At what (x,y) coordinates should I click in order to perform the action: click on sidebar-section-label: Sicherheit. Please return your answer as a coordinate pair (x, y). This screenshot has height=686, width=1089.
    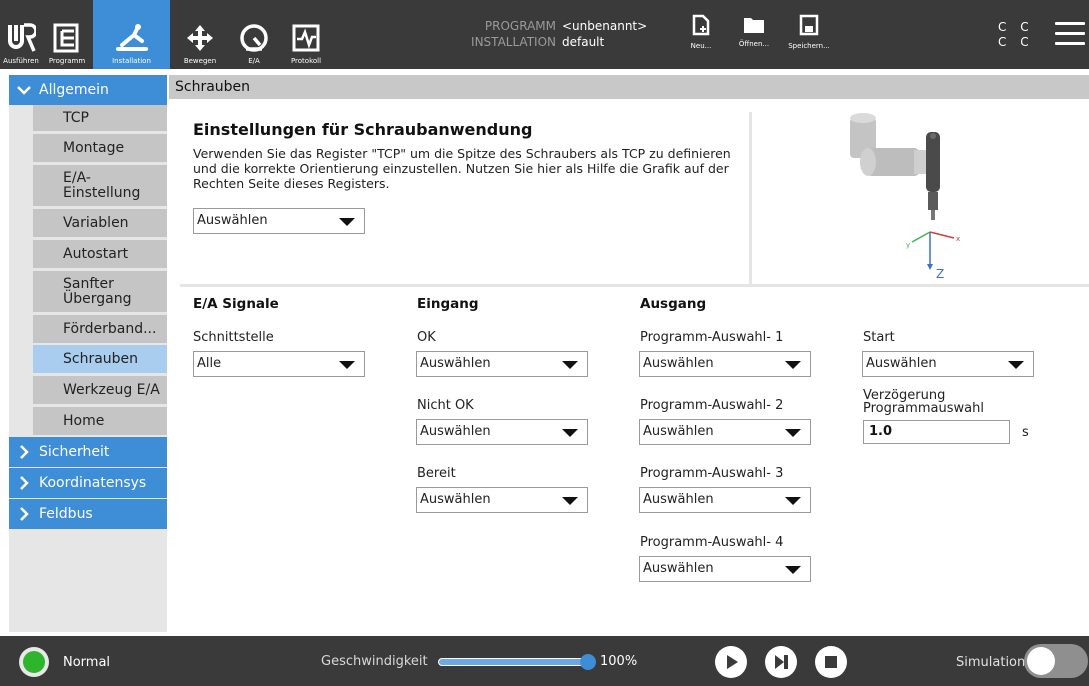
    Looking at the image, I should click on (74, 452).